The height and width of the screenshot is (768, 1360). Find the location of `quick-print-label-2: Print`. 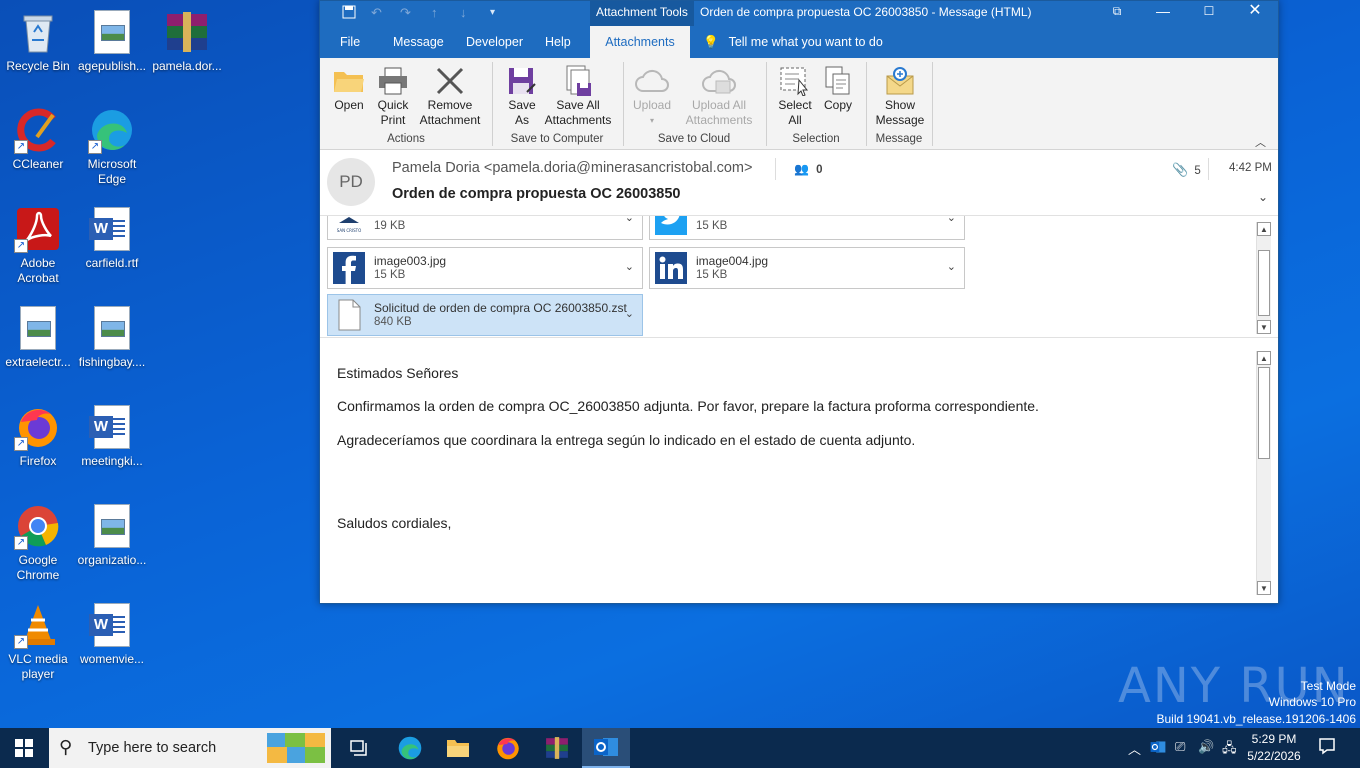

quick-print-label-2: Print is located at coordinates (393, 120).